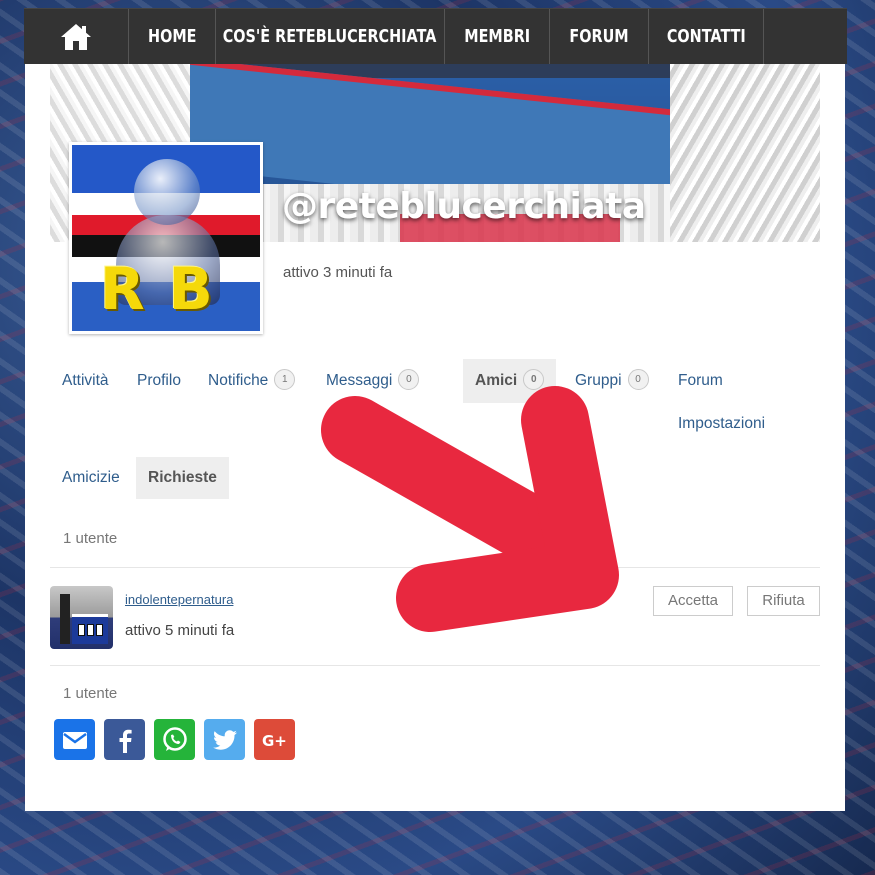 This screenshot has height=875, width=875. I want to click on notifications-count-badge: 1, so click(285, 380).